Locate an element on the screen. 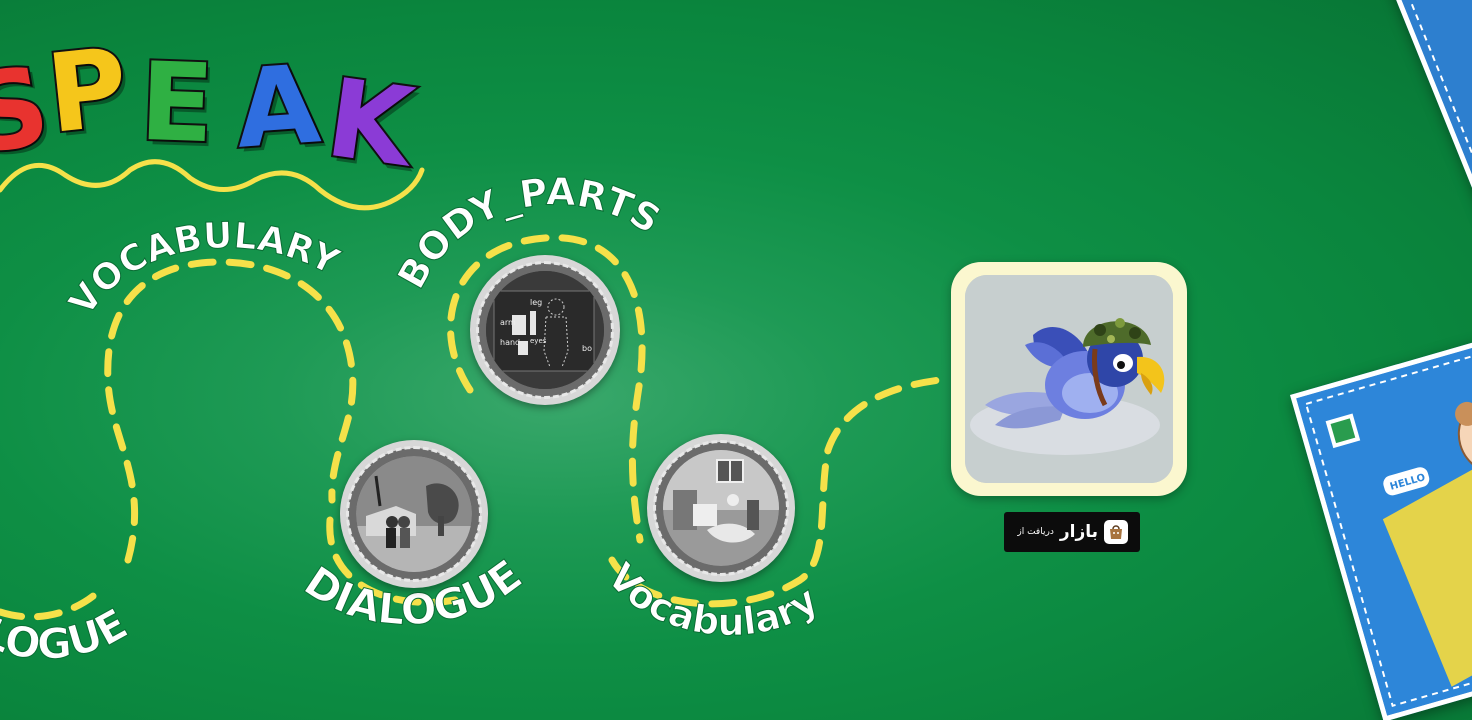 Image resolution: width=1472 pixels, height=720 pixels. label-vocabulary-top: VOCABULARY is located at coordinates (203, 269).